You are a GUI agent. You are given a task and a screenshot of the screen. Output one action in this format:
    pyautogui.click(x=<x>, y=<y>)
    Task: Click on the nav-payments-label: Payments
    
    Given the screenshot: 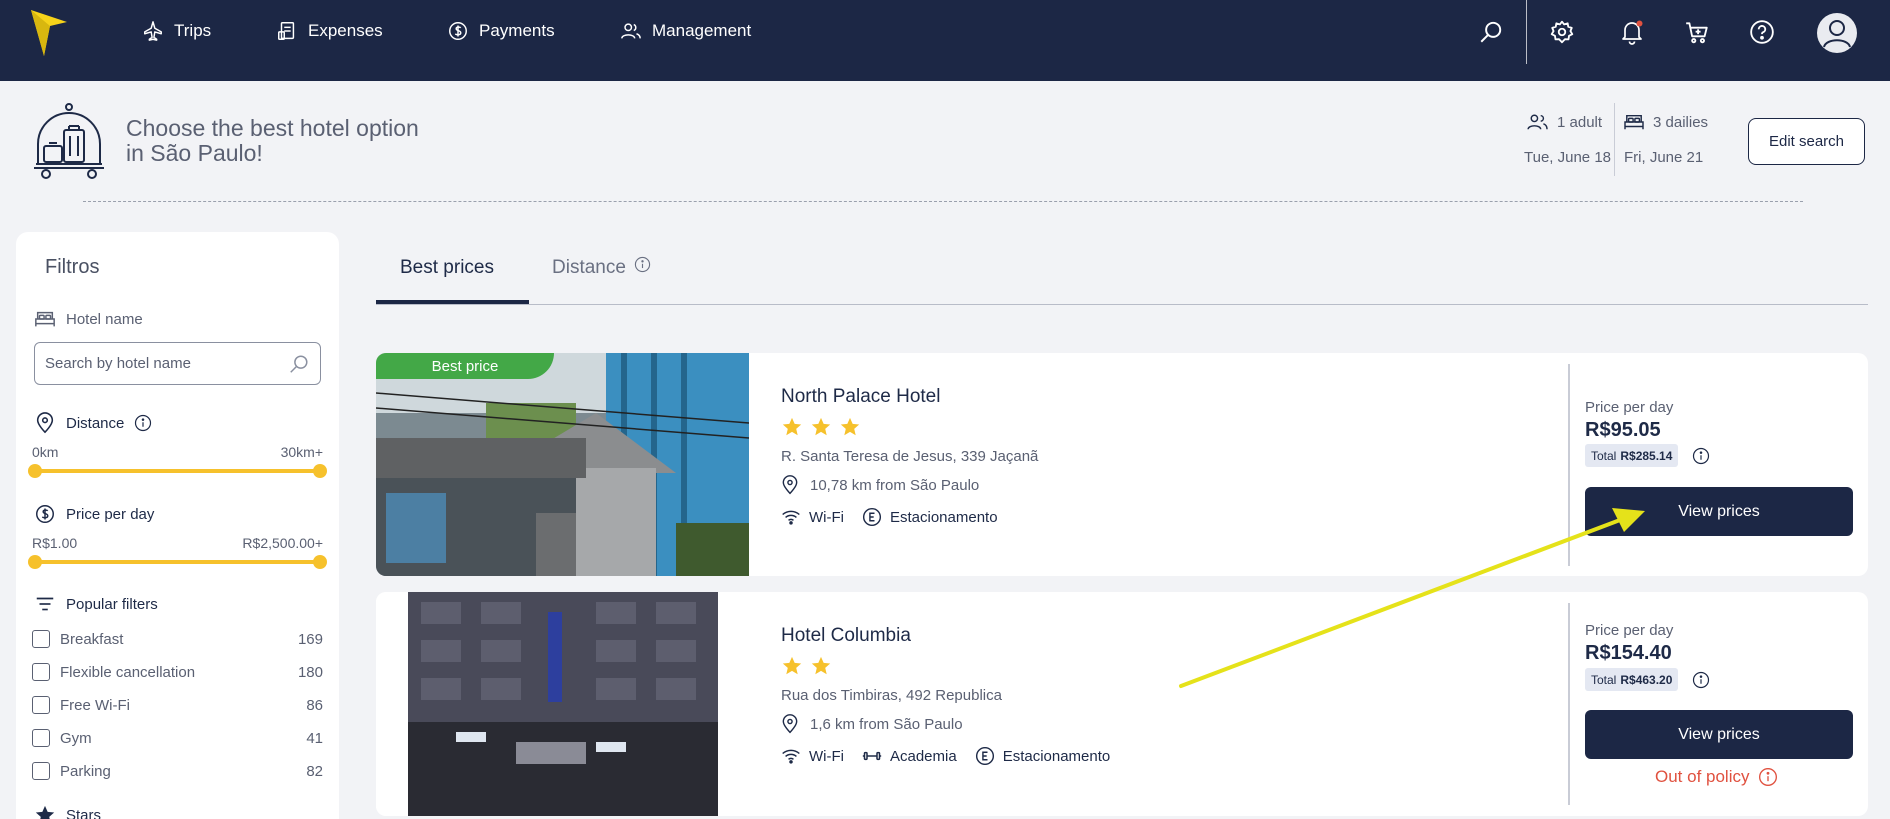 What is the action you would take?
    pyautogui.click(x=517, y=30)
    